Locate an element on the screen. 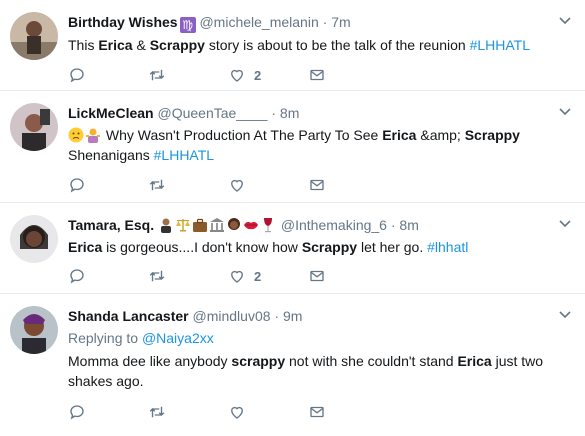  text-segment: & is located at coordinates (141, 45).